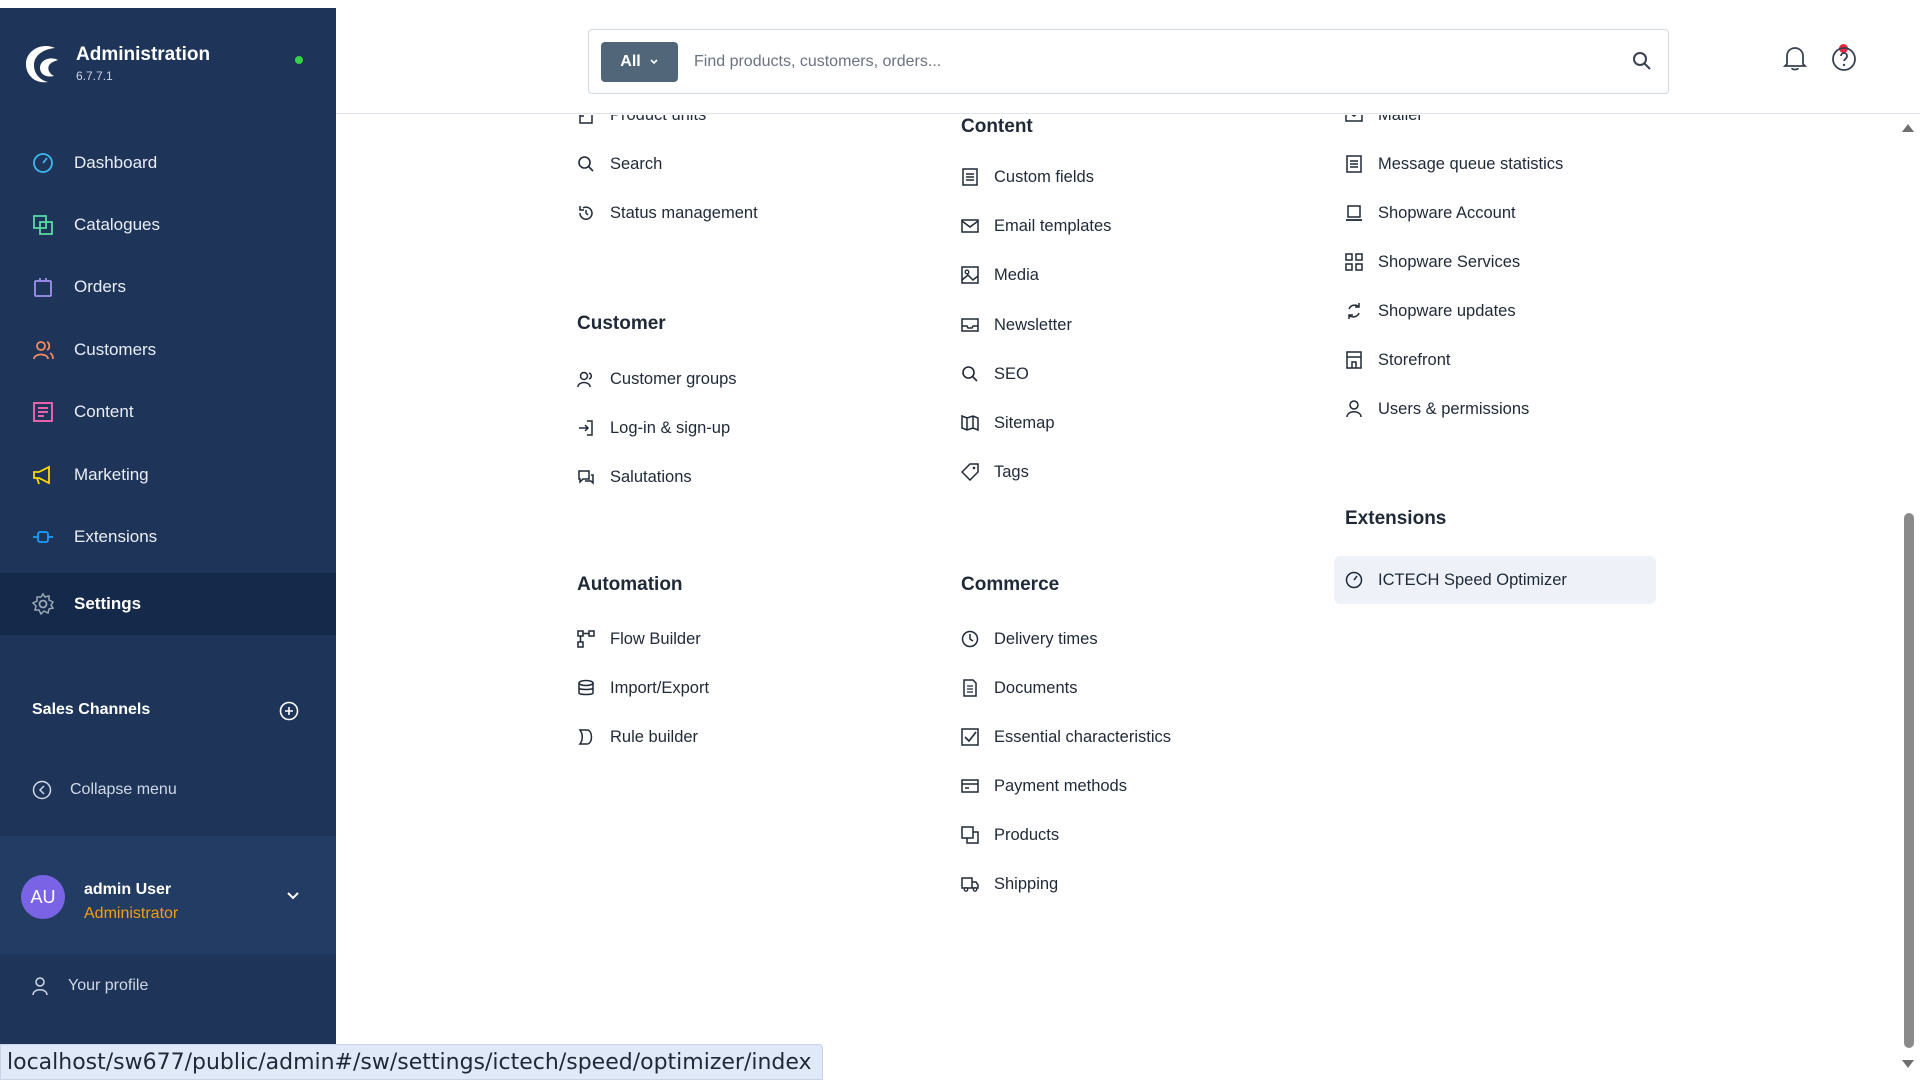 Image resolution: width=1920 pixels, height=1080 pixels. Describe the element at coordinates (634, 477) in the screenshot. I see `setting-salutations: Salutations` at that location.